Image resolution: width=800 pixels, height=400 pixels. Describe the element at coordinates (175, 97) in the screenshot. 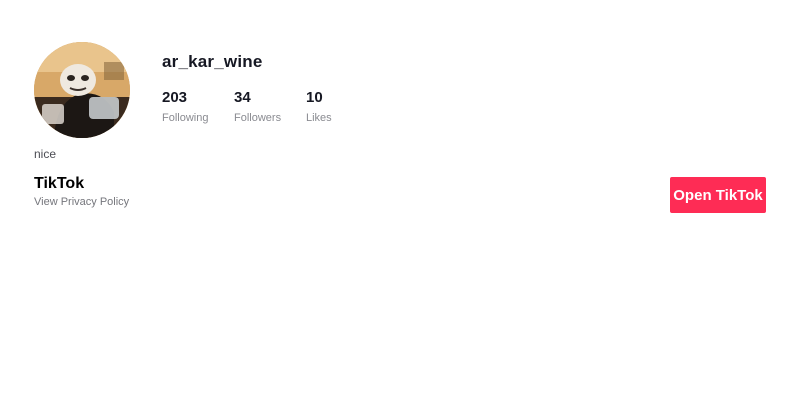

I see `stat-following-value: 203` at that location.